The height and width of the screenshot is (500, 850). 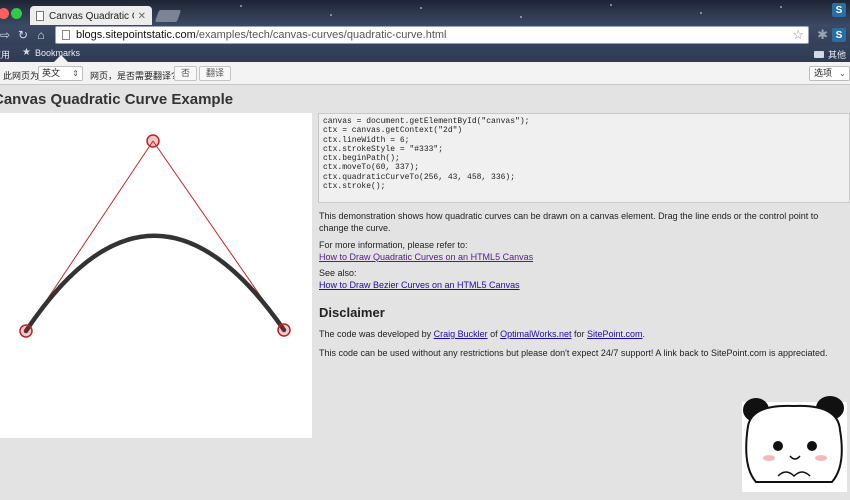 What do you see at coordinates (51, 73) in the screenshot?
I see `language-value: 英文` at bounding box center [51, 73].